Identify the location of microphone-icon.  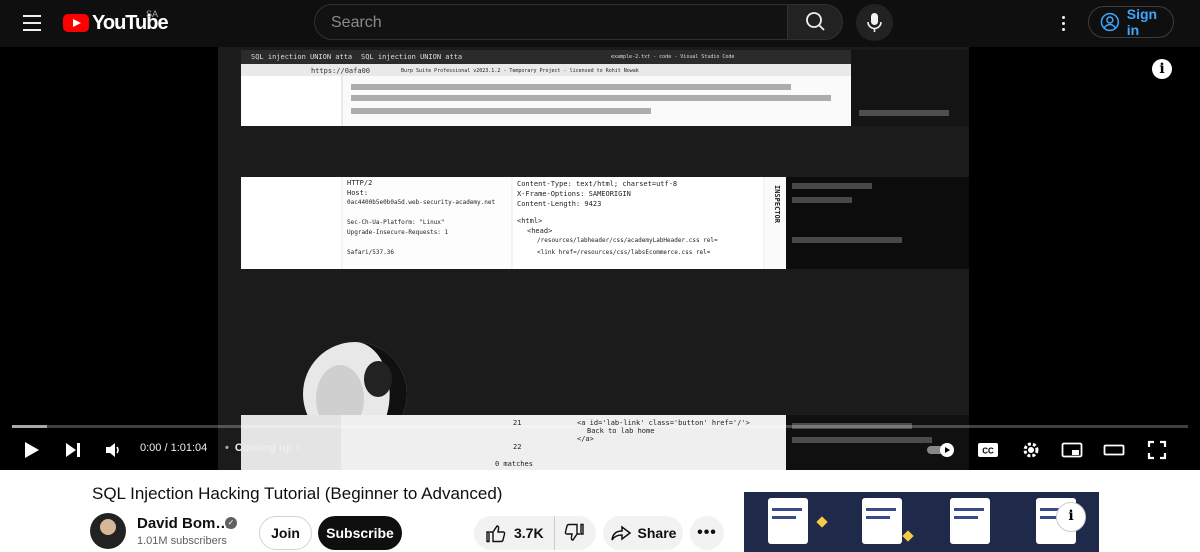
(874, 22).